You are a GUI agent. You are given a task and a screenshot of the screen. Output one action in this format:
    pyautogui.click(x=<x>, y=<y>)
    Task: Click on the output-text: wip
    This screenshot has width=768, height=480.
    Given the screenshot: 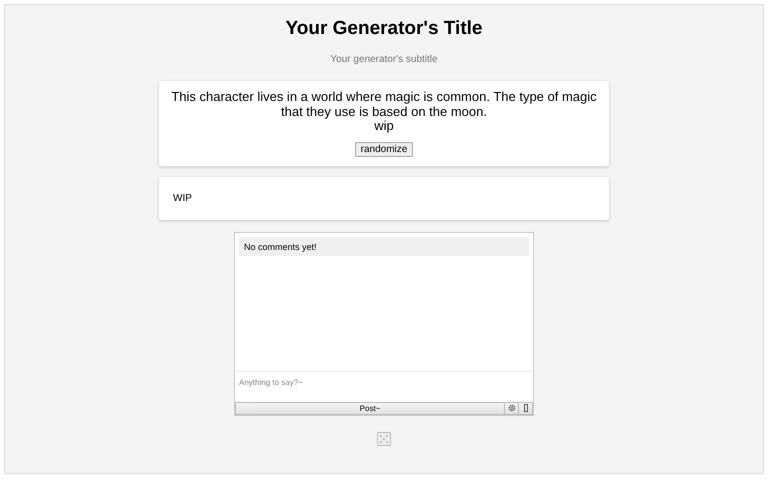 What is the action you would take?
    pyautogui.click(x=384, y=126)
    